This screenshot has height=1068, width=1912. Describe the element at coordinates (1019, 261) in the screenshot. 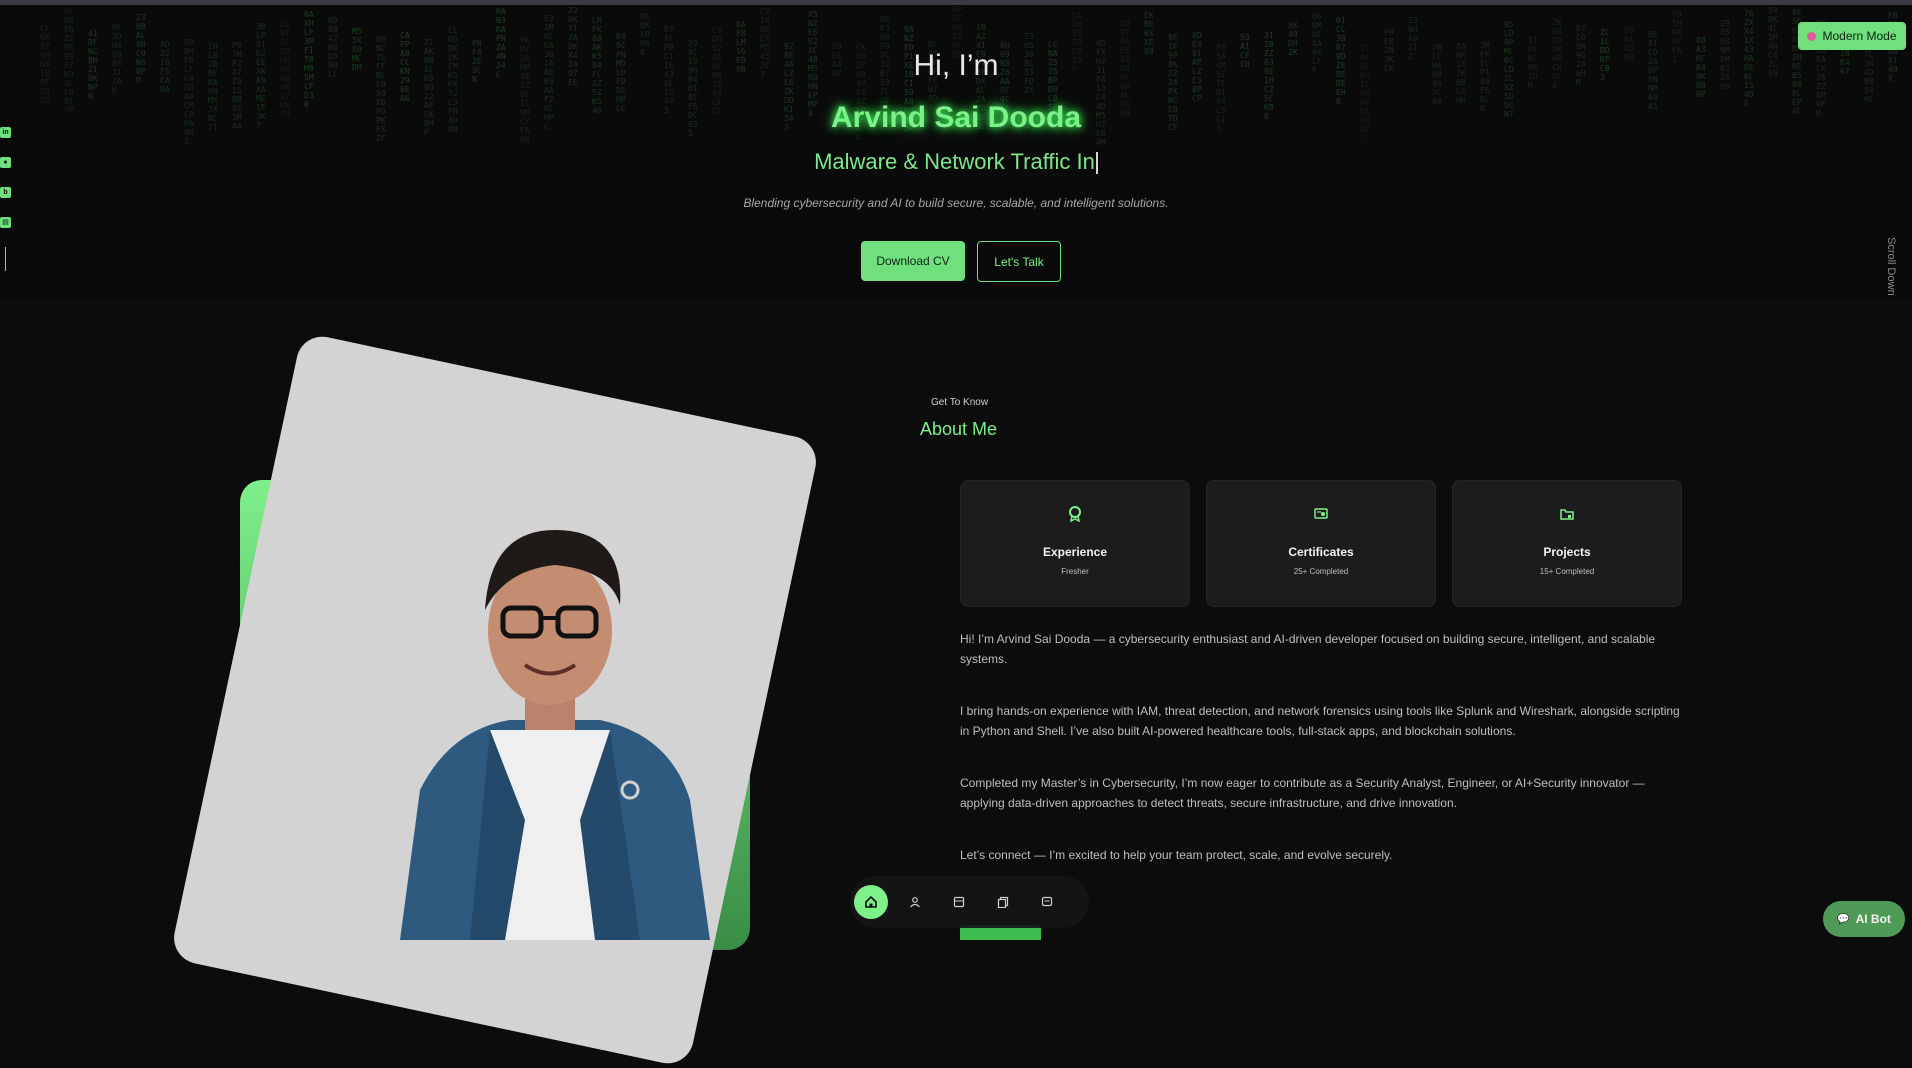

I see `lets-talk-button: Let's Talk` at that location.